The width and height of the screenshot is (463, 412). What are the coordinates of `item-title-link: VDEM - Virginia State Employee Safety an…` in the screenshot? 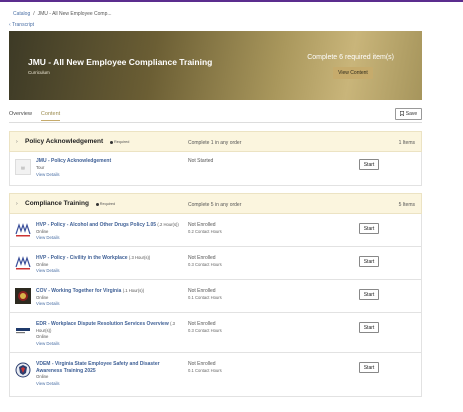 It's located at (98, 367).